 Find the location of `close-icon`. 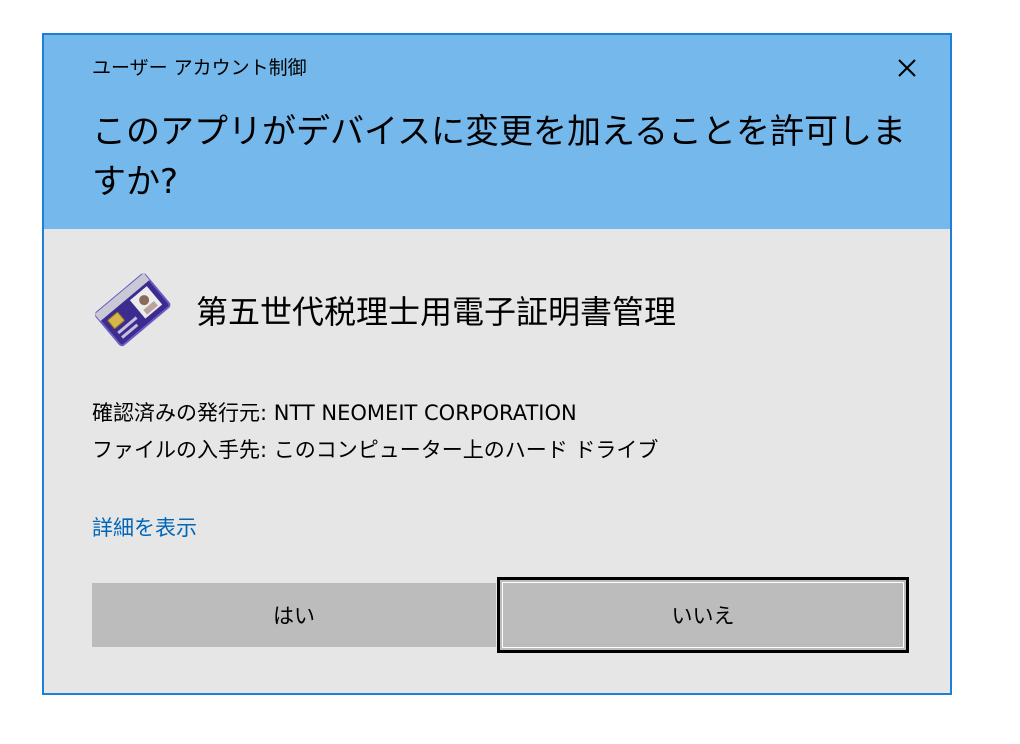

close-icon is located at coordinates (907, 68).